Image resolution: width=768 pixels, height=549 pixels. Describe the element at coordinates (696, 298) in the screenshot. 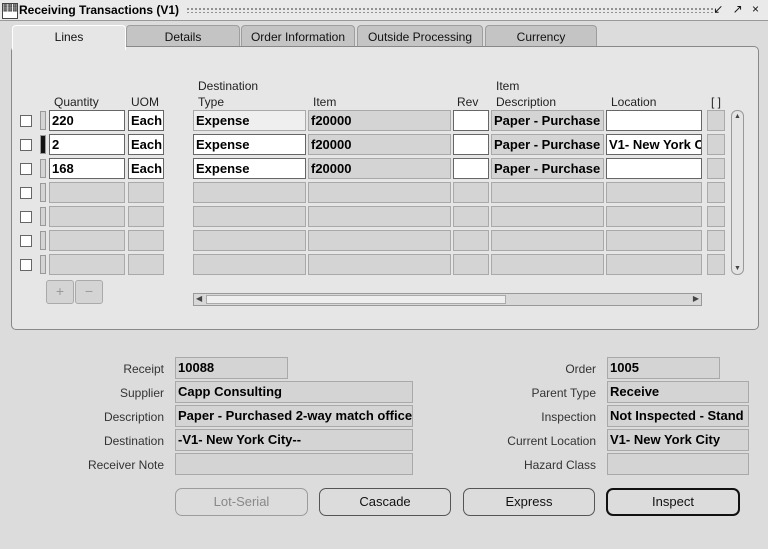

I see `scroll-right-icon: ▶` at that location.